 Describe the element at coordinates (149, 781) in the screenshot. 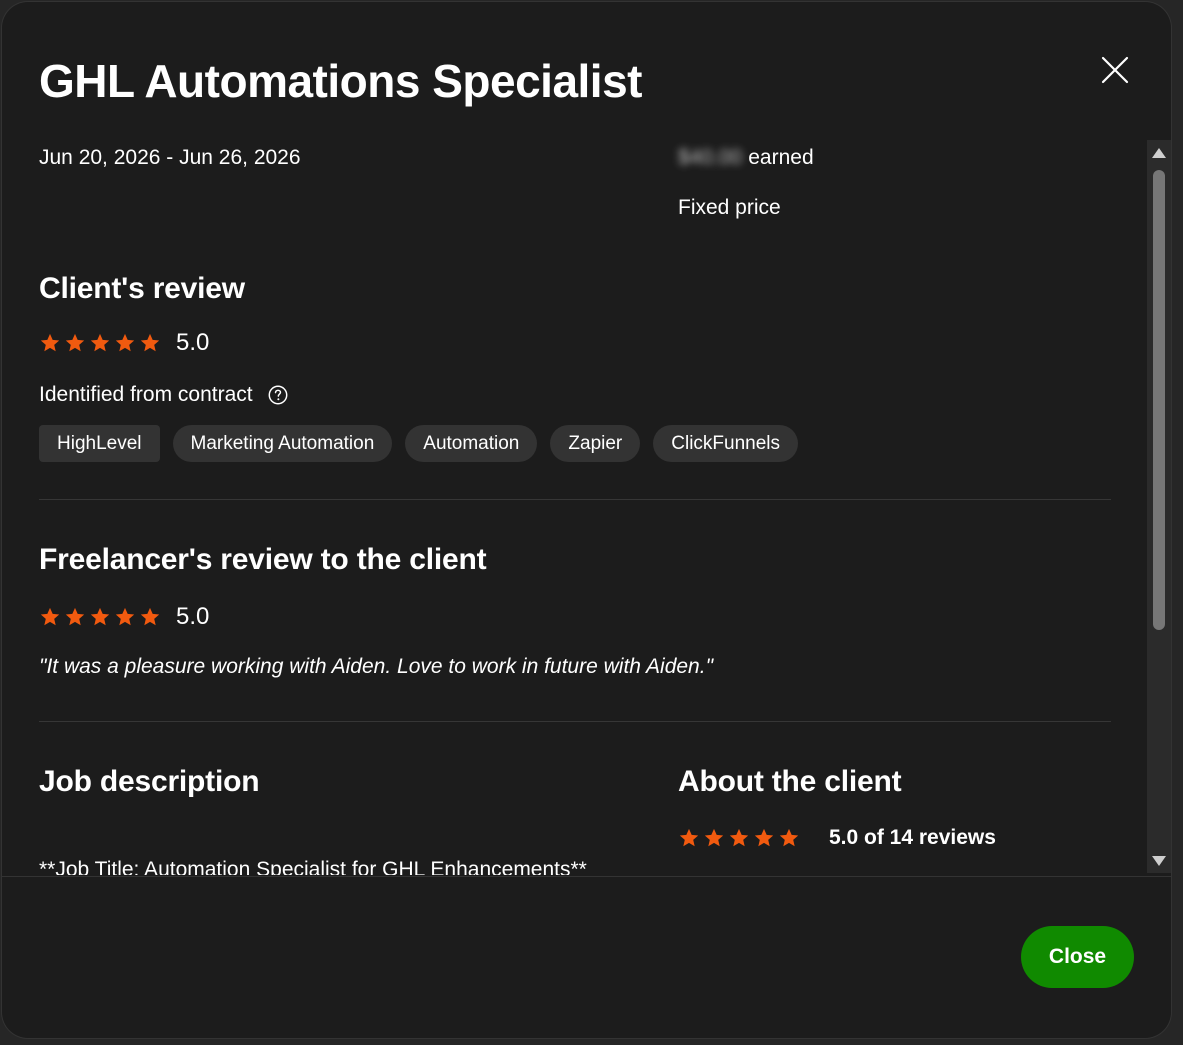

I see `job-description-heading: Job description` at that location.